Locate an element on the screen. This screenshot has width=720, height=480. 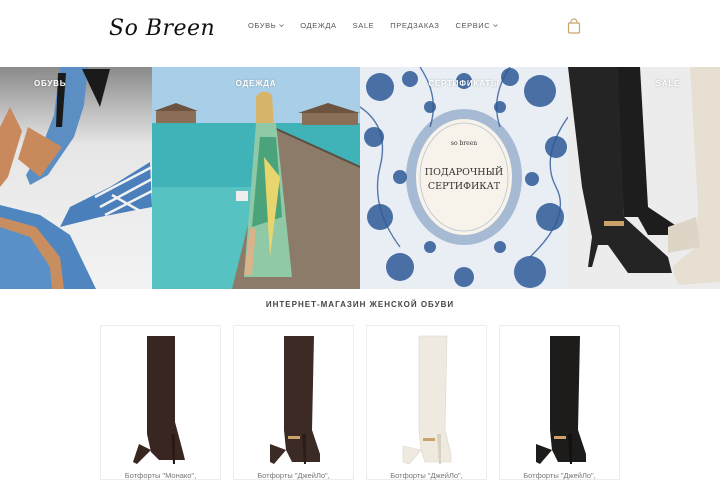
logo-text: So Breen is located at coordinates (162, 28).